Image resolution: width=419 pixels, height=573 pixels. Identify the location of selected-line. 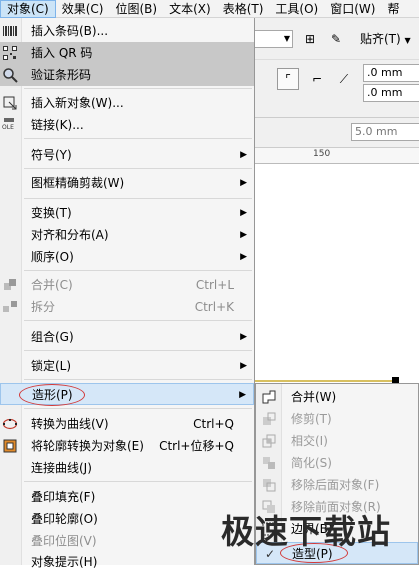
(325, 381).